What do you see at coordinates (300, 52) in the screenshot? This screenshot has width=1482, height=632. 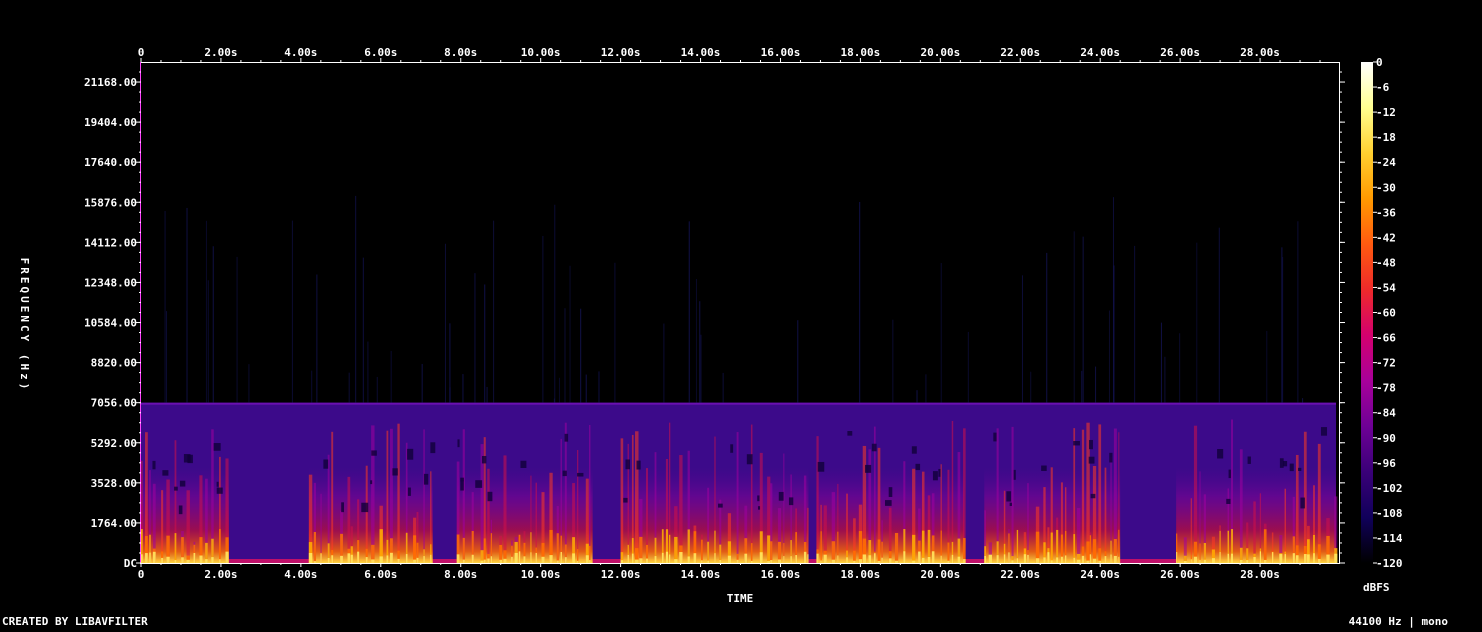 I see `x-tick-label-top: 4.00s` at bounding box center [300, 52].